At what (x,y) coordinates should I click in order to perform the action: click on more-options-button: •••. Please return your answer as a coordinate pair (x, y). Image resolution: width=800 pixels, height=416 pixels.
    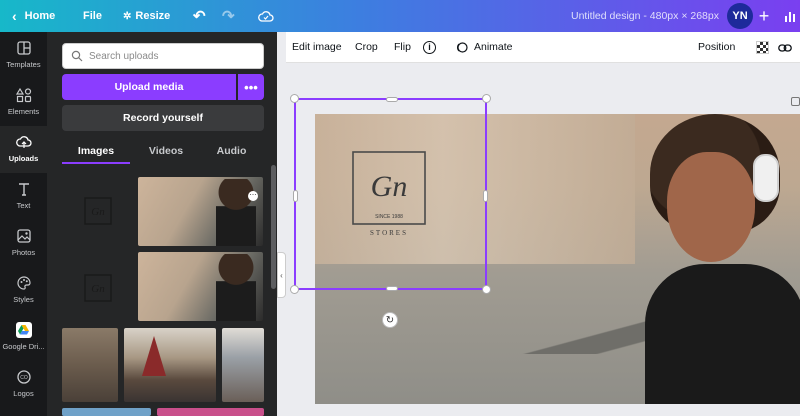
    Looking at the image, I should click on (251, 87).